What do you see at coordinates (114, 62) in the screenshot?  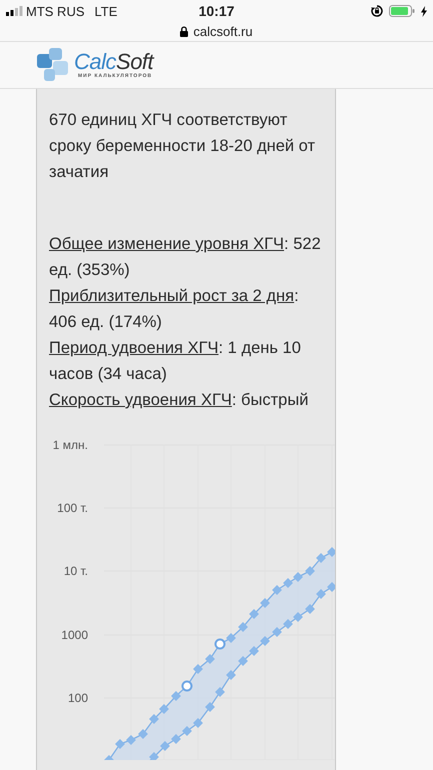 I see `logo-wordmark: CalcSoft` at bounding box center [114, 62].